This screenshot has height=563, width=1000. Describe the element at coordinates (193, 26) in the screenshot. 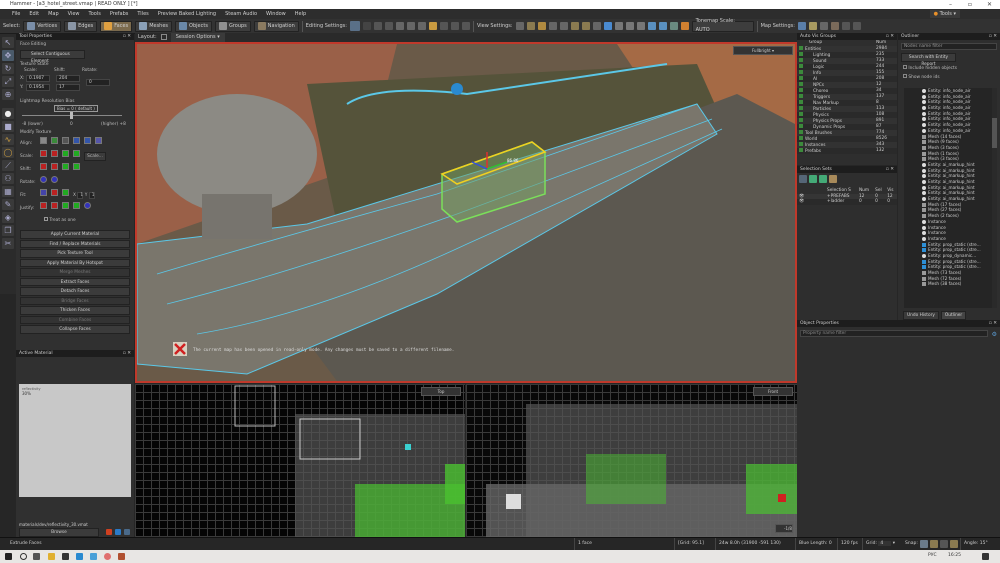

I see `mode-objects: Objects` at that location.